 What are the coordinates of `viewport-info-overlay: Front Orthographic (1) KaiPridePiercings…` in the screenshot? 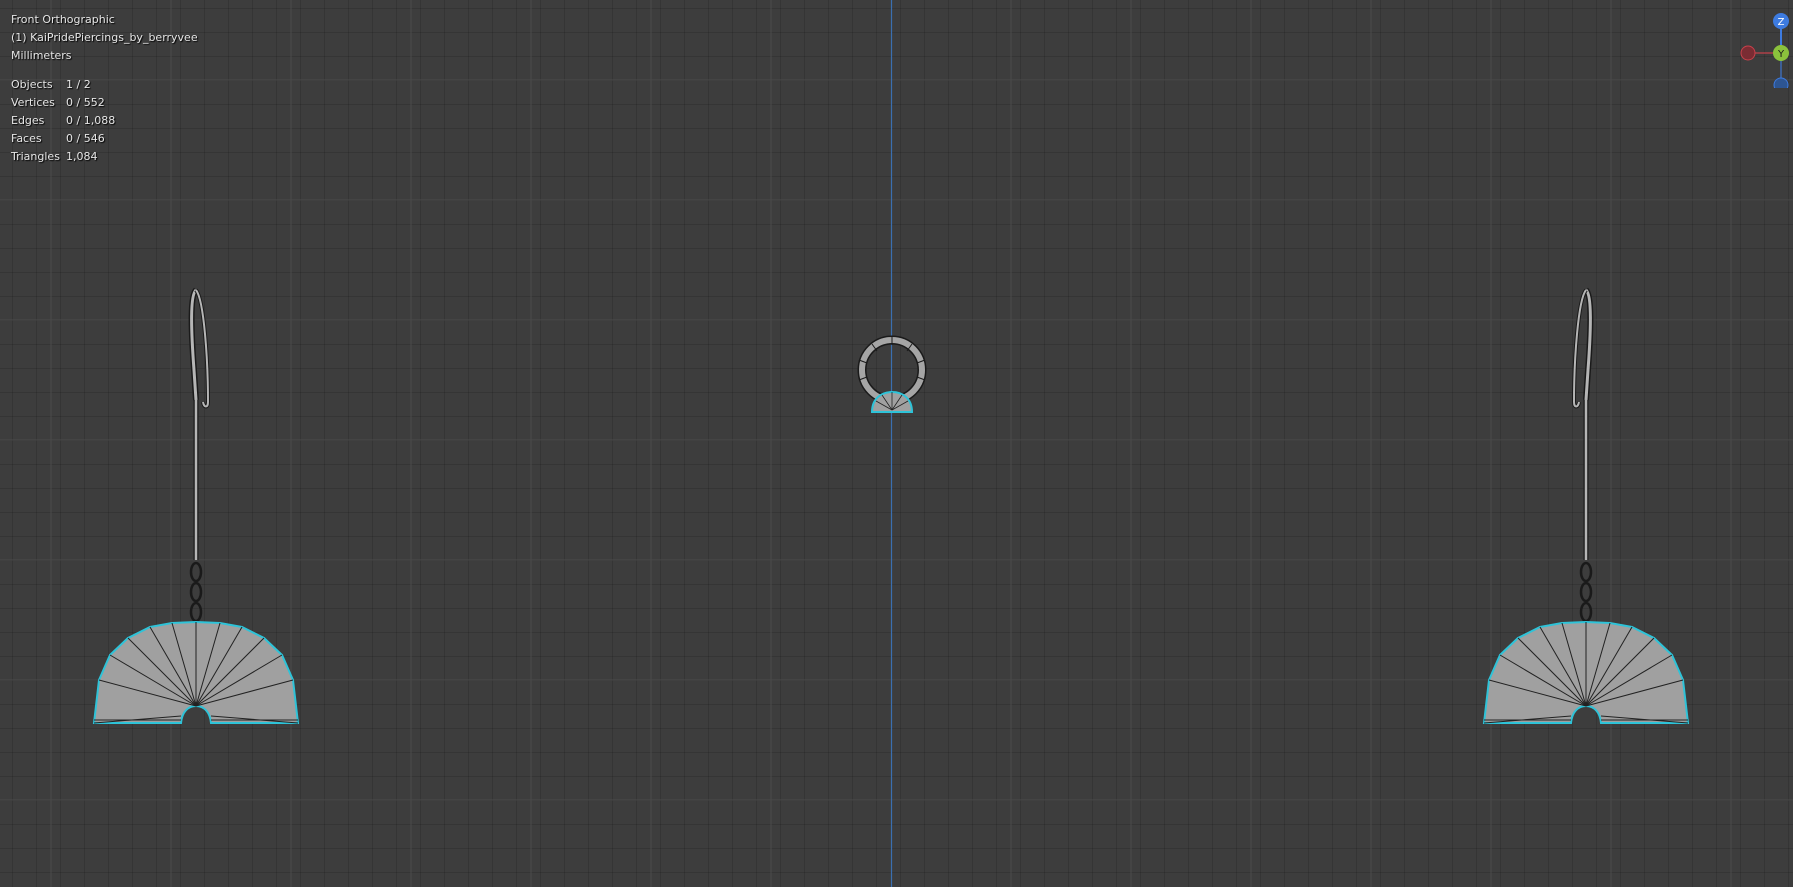 It's located at (104, 88).